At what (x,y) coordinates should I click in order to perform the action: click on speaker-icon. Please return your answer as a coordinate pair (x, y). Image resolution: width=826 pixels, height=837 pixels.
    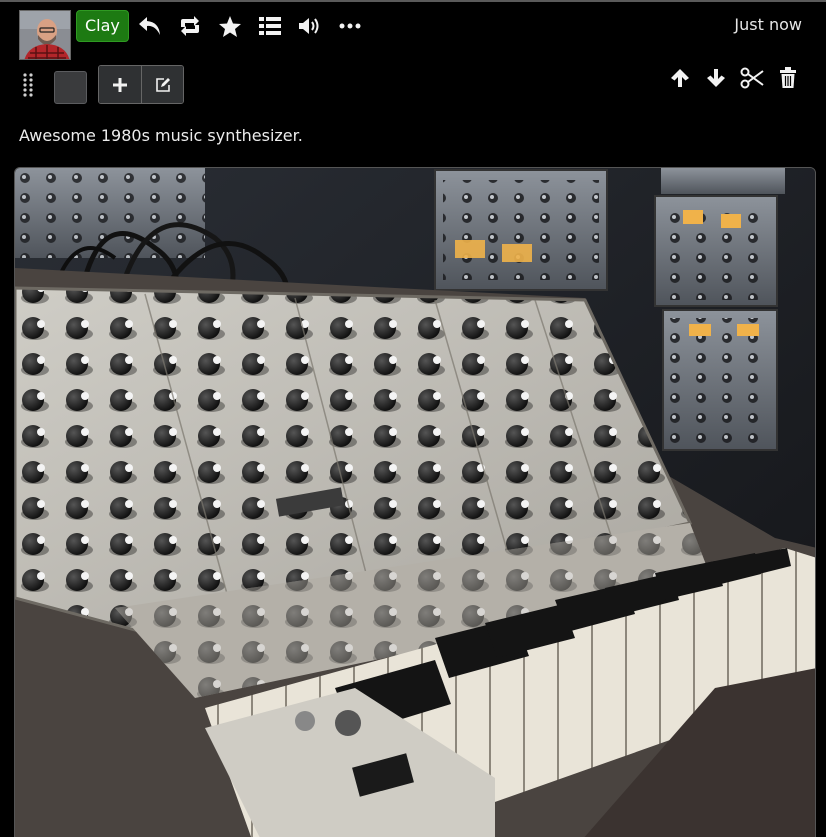
    Looking at the image, I should click on (310, 26).